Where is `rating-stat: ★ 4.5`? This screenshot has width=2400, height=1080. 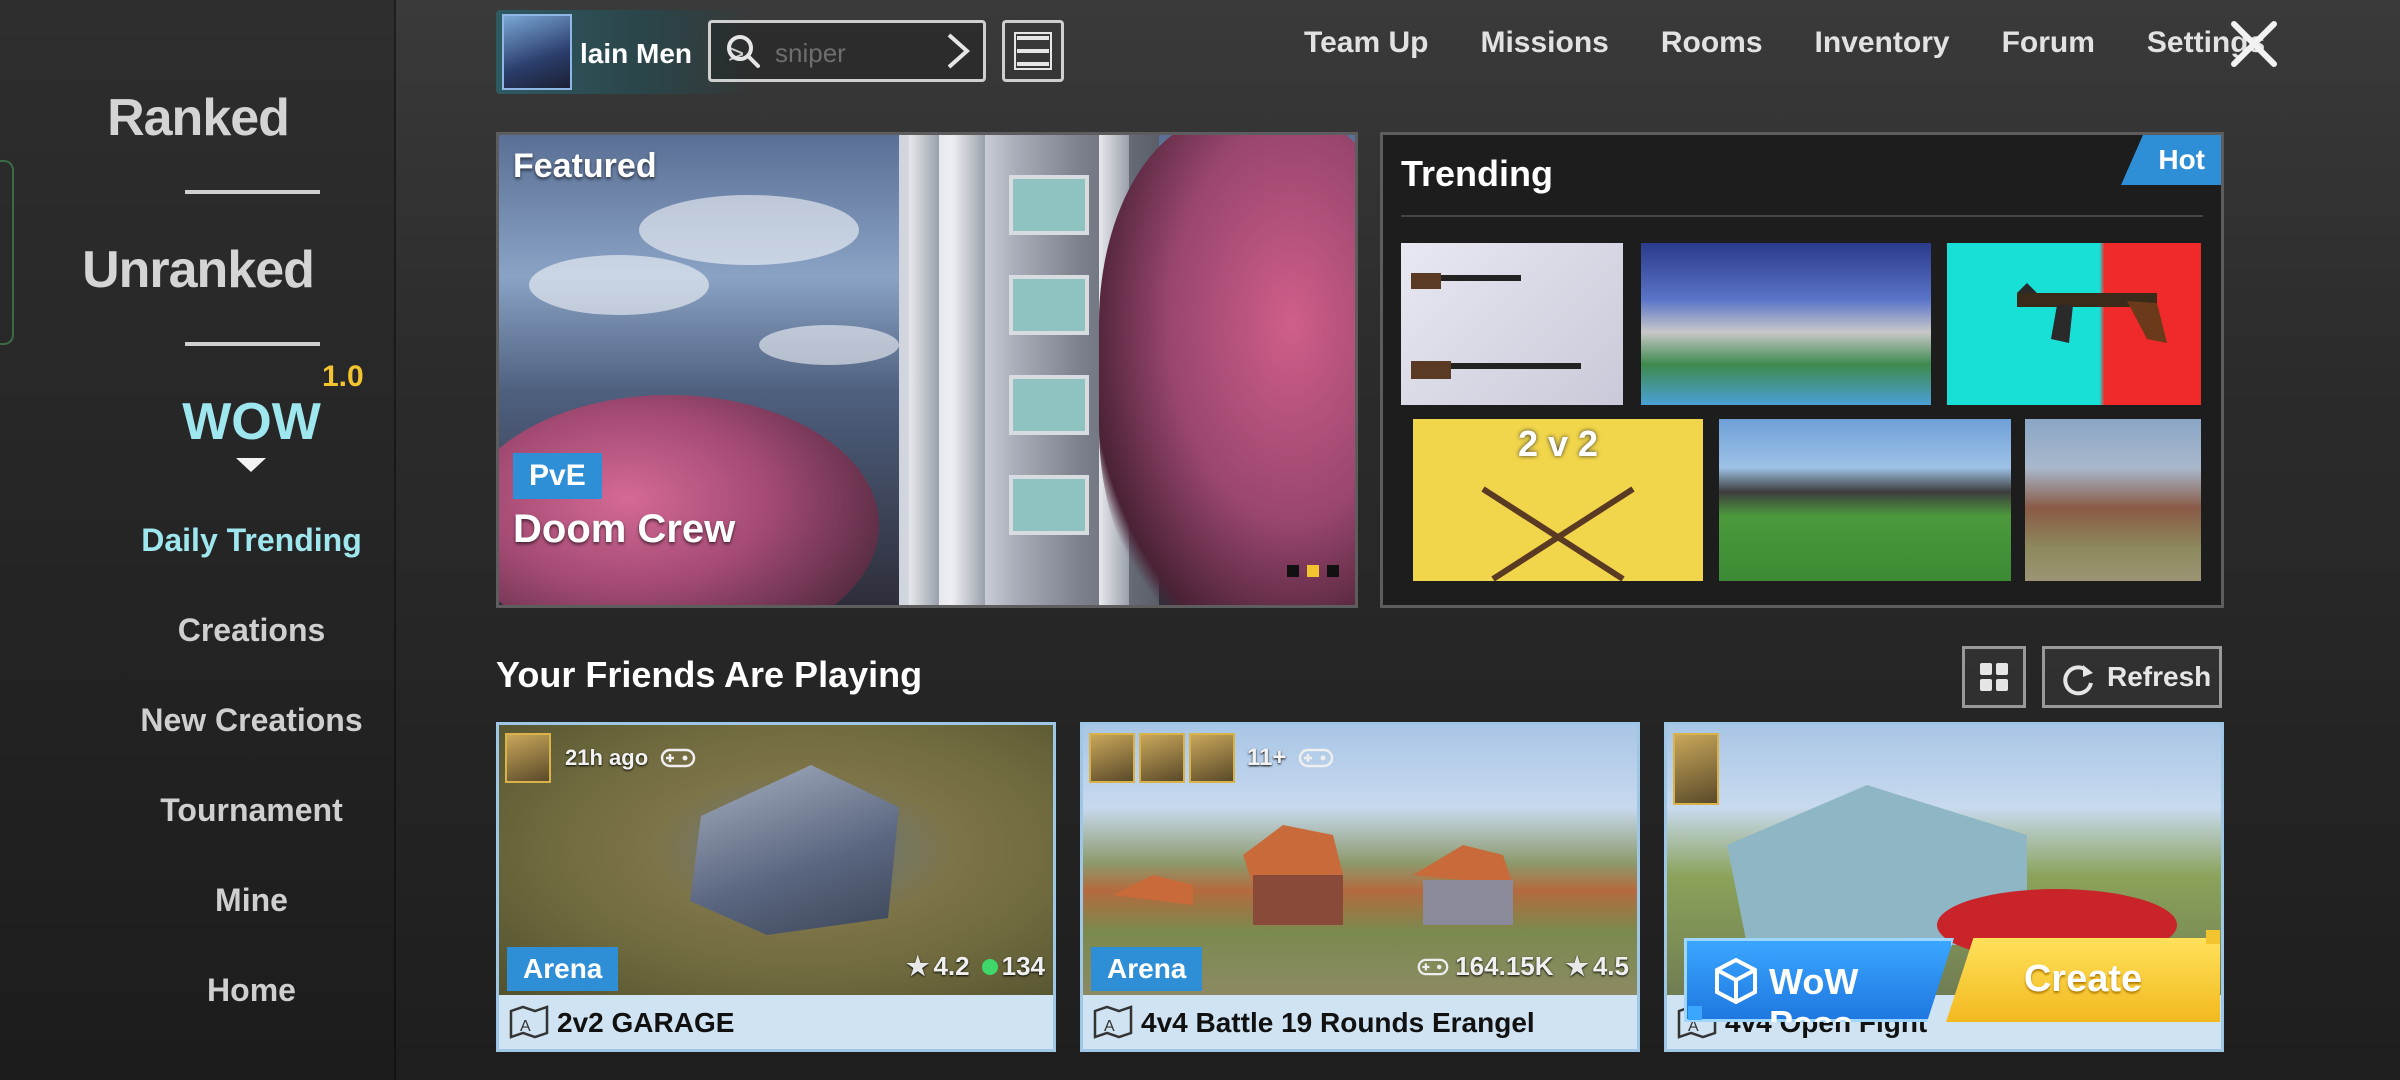 rating-stat: ★ 4.5 is located at coordinates (1597, 966).